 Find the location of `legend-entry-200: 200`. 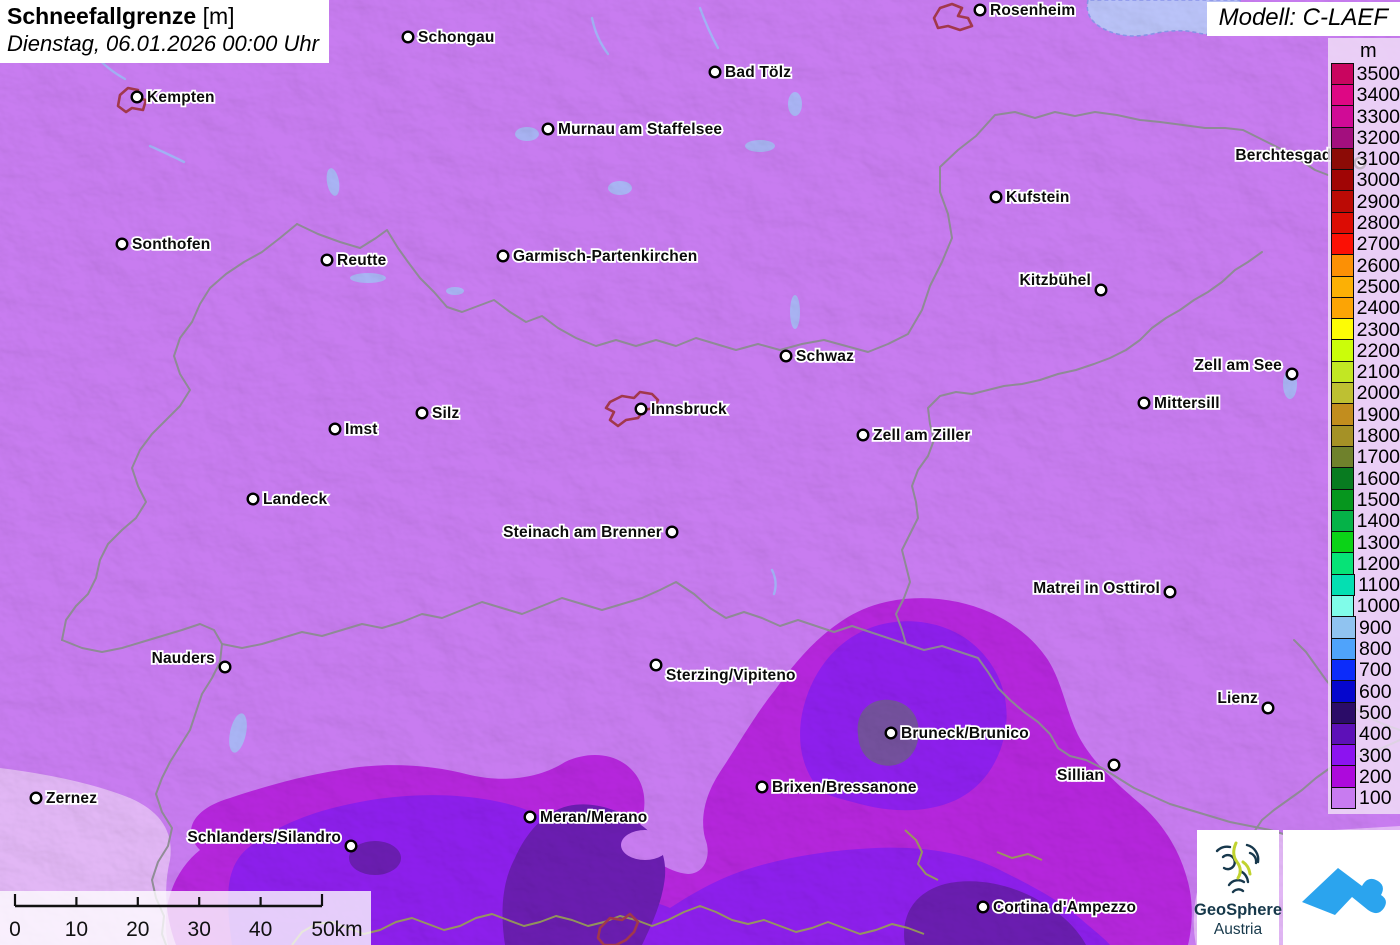

legend-entry-200: 200 is located at coordinates (1364, 777).